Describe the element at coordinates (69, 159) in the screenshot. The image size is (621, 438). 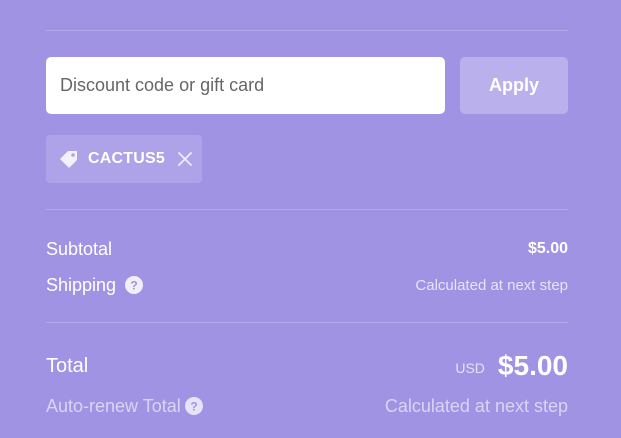
I see `tag-icon` at that location.